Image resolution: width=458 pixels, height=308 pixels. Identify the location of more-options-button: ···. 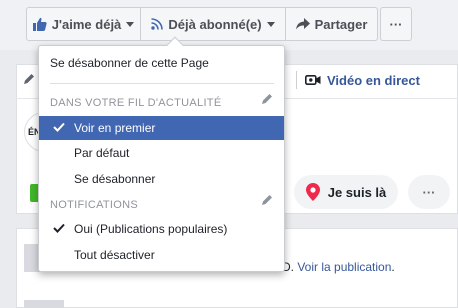
(396, 24).